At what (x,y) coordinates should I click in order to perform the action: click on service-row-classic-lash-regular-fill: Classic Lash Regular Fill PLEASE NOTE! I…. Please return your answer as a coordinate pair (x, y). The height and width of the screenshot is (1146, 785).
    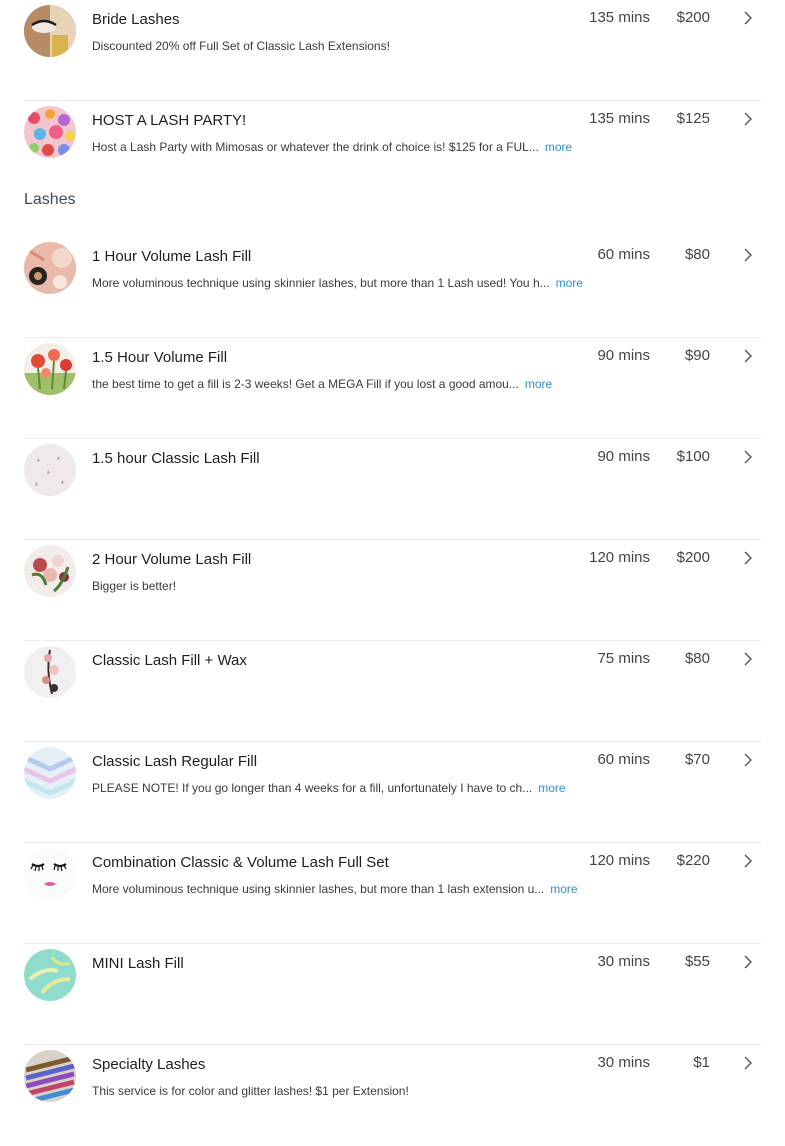
    Looking at the image, I should click on (392, 792).